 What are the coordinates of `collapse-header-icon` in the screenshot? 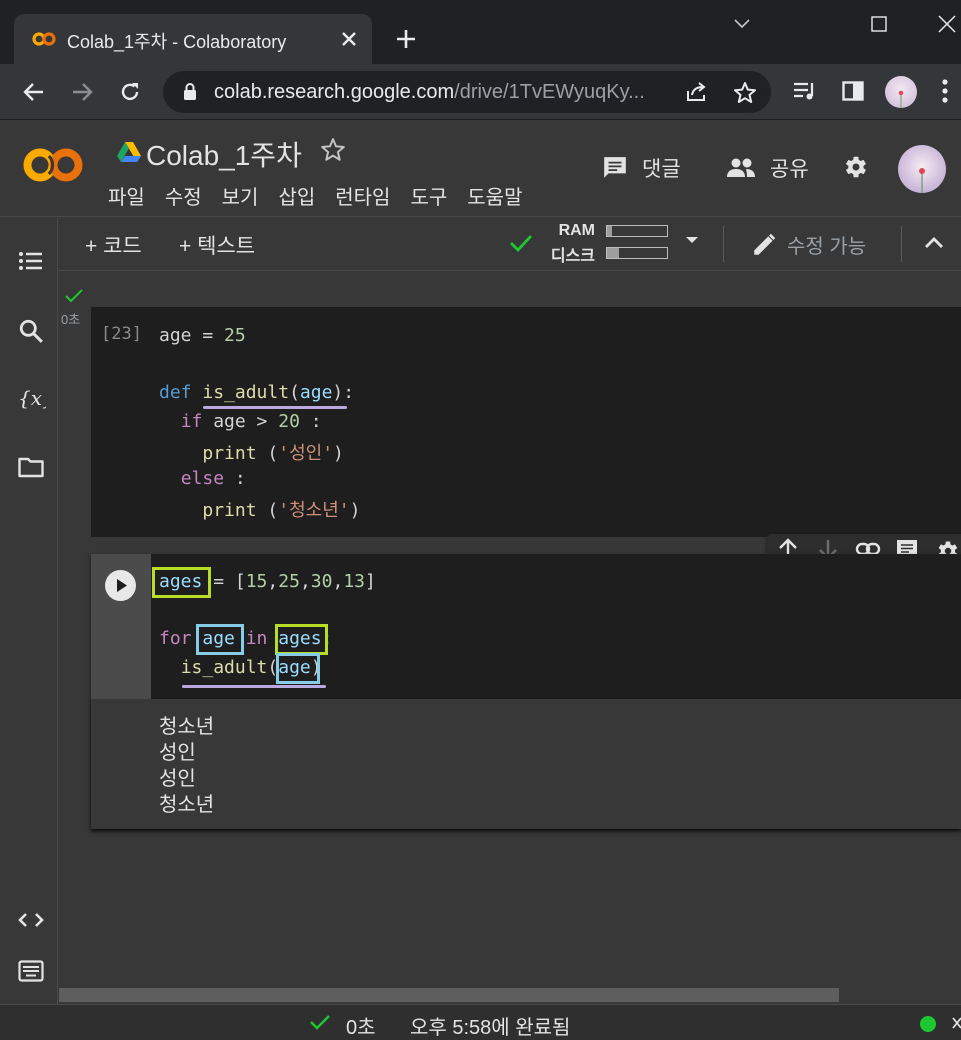 It's located at (934, 243).